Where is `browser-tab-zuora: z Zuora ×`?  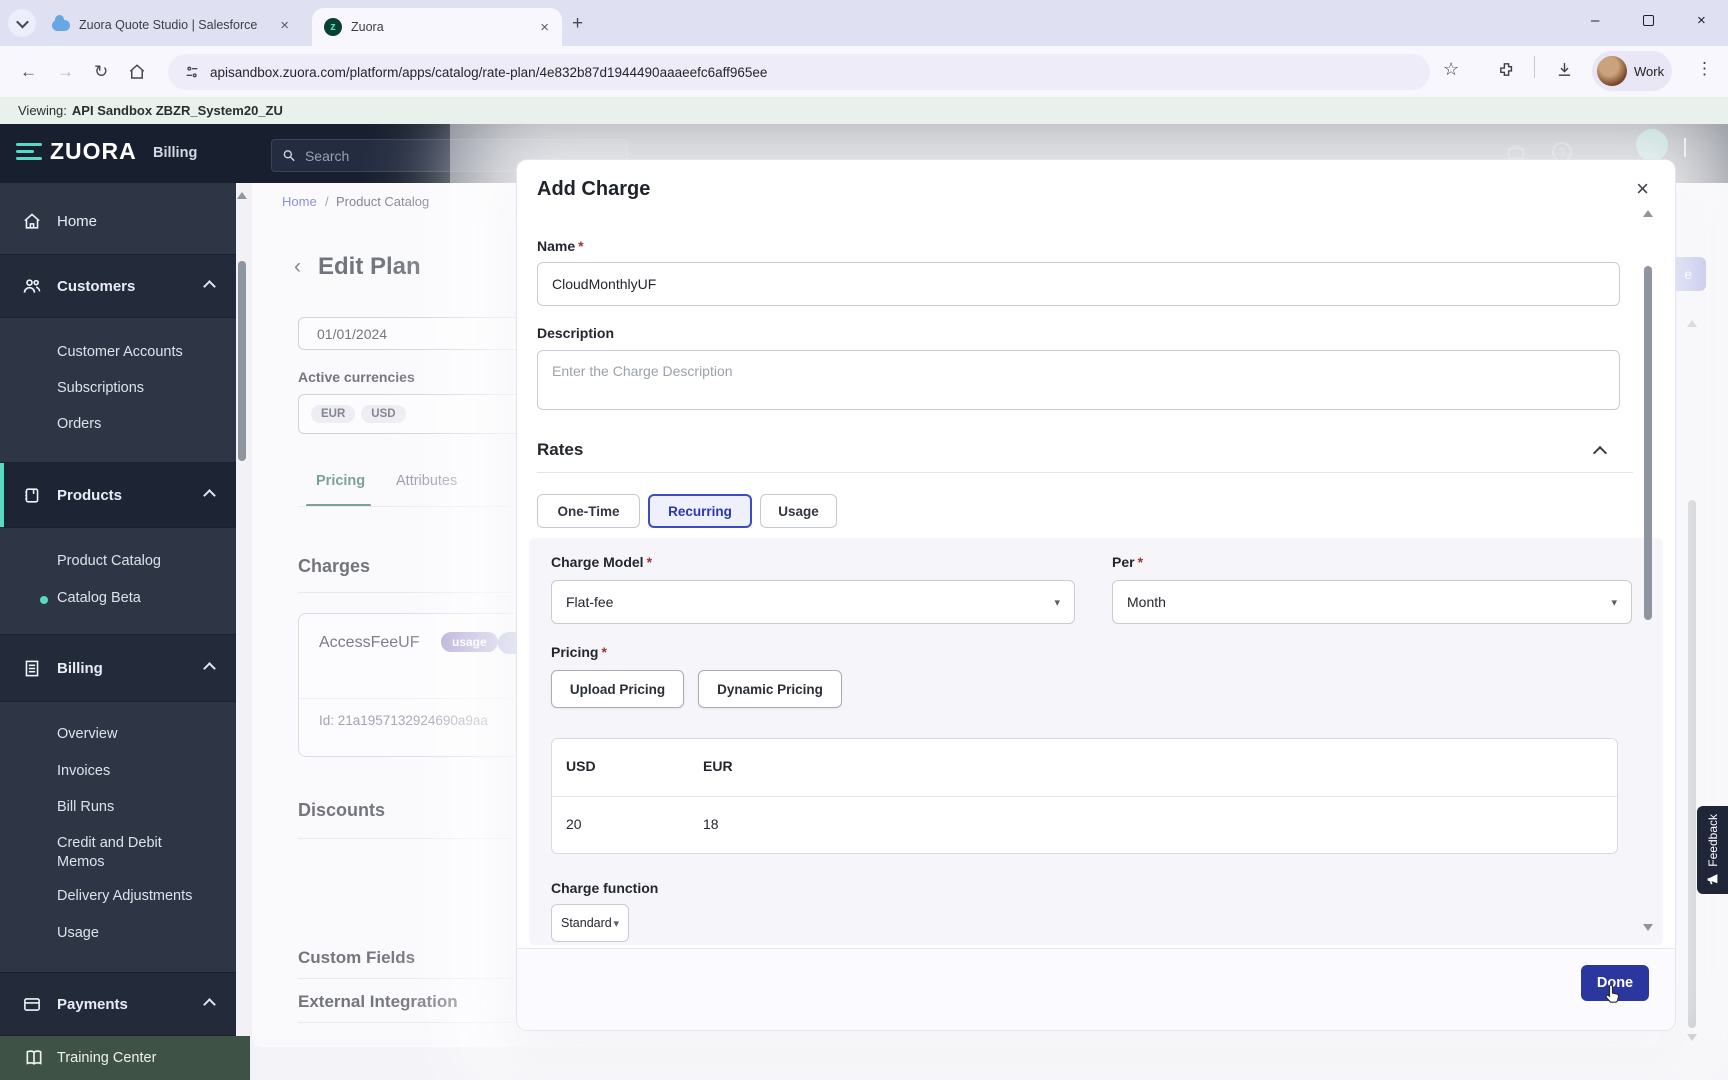 browser-tab-zuora: z Zuora × is located at coordinates (437, 27).